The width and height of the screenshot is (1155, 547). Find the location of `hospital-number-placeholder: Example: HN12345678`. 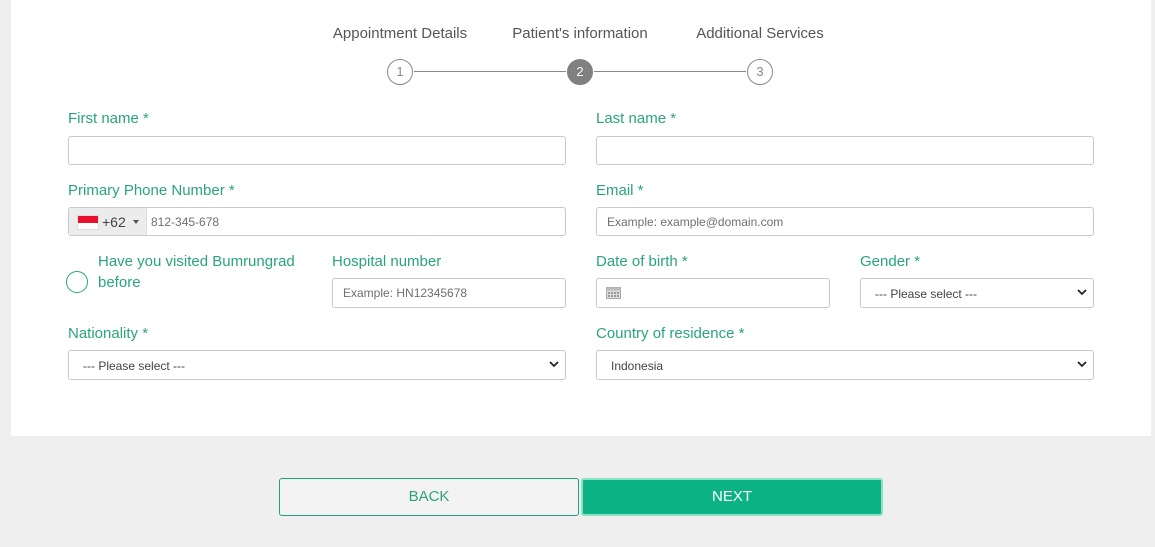

hospital-number-placeholder: Example: HN12345678 is located at coordinates (405, 293).